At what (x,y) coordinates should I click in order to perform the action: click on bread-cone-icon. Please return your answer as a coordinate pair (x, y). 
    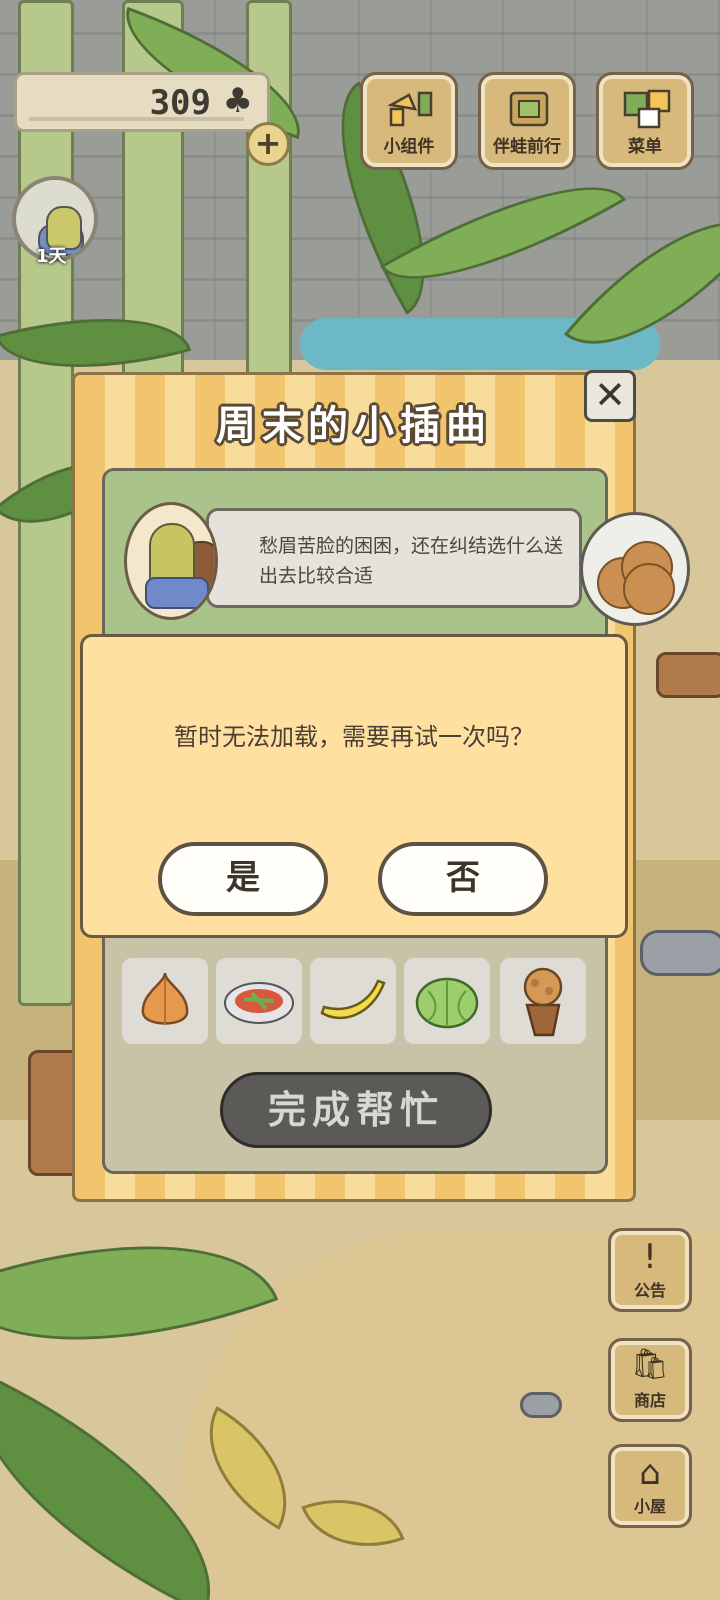
    Looking at the image, I should click on (543, 1002).